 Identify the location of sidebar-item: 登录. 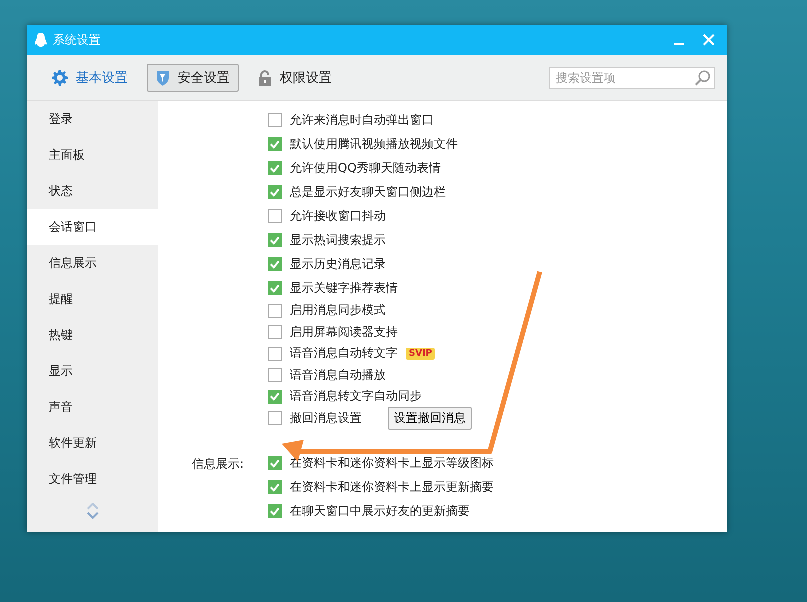
(92, 119).